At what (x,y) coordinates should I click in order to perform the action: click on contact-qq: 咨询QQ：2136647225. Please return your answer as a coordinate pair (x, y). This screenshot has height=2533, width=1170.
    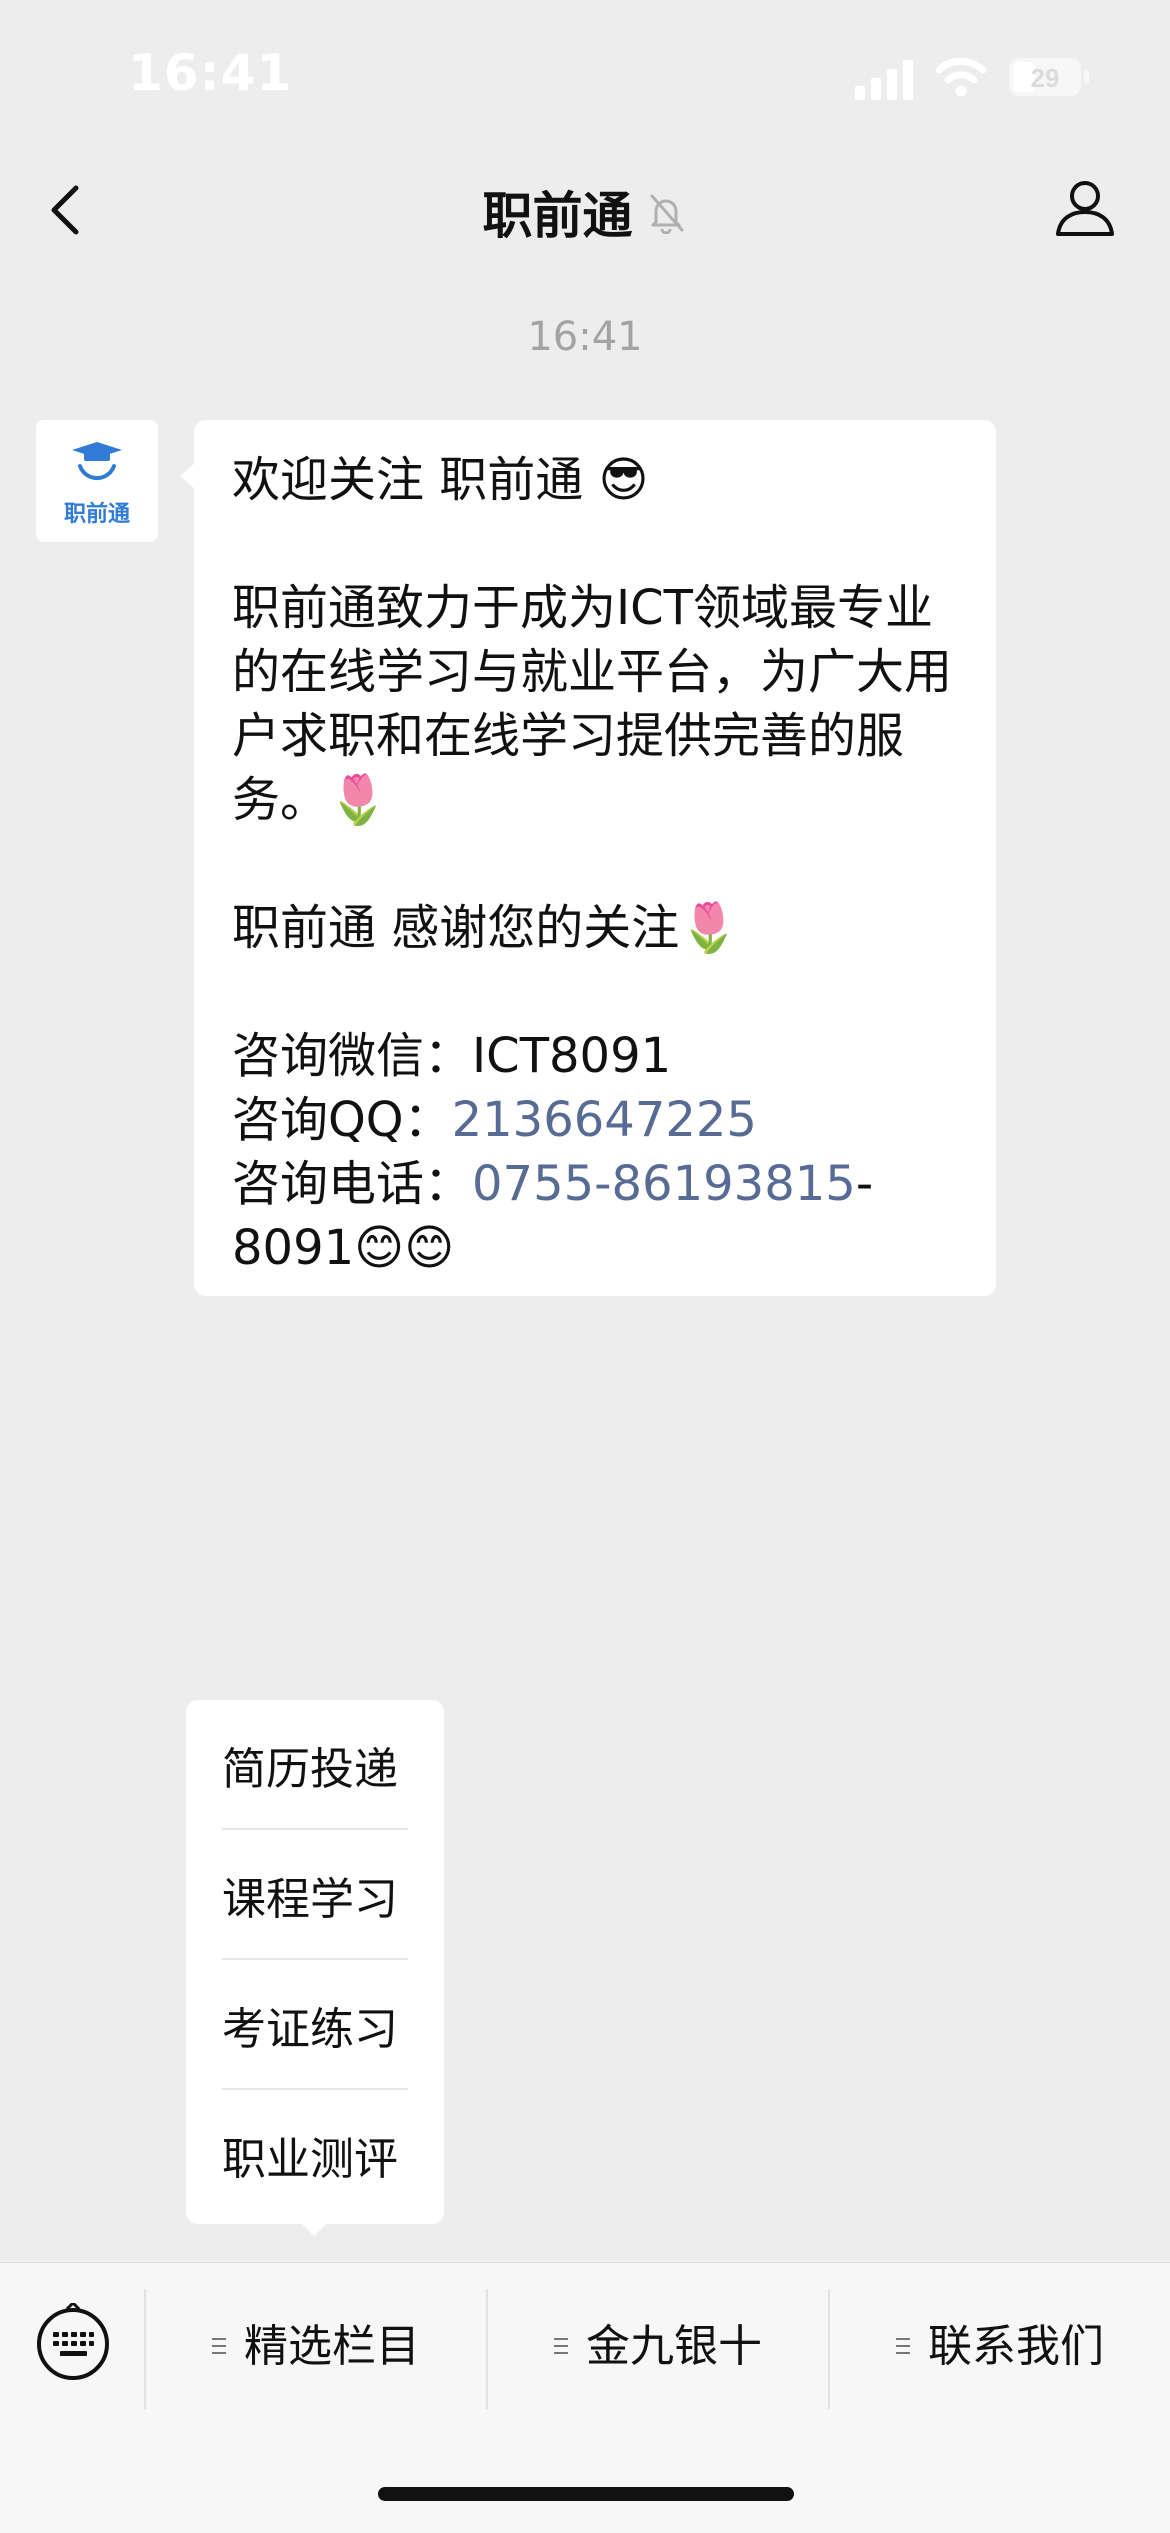
    Looking at the image, I should click on (596, 1120).